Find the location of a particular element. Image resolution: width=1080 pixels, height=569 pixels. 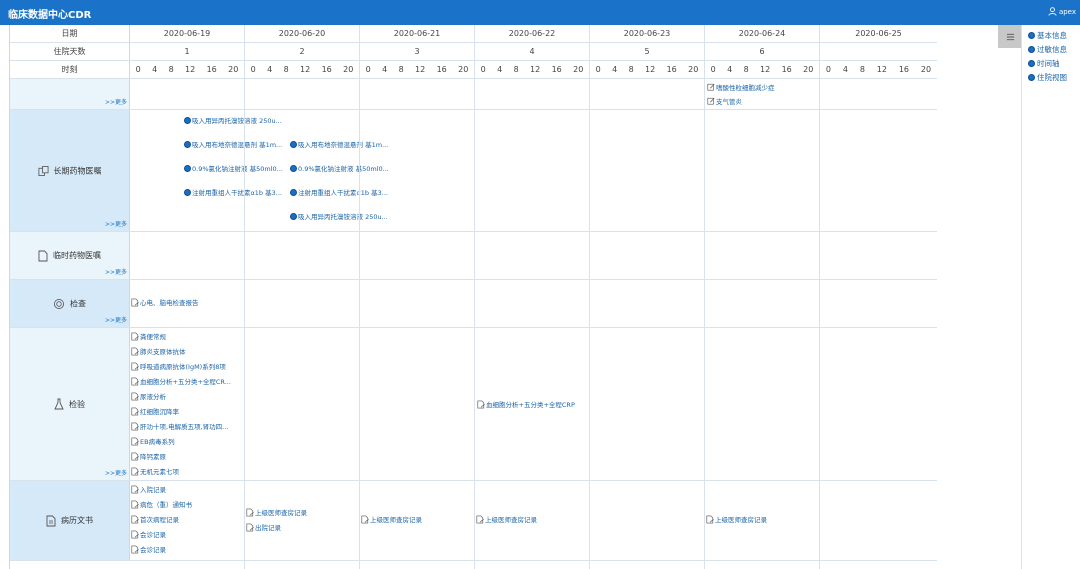

user-icon is located at coordinates (1052, 11).